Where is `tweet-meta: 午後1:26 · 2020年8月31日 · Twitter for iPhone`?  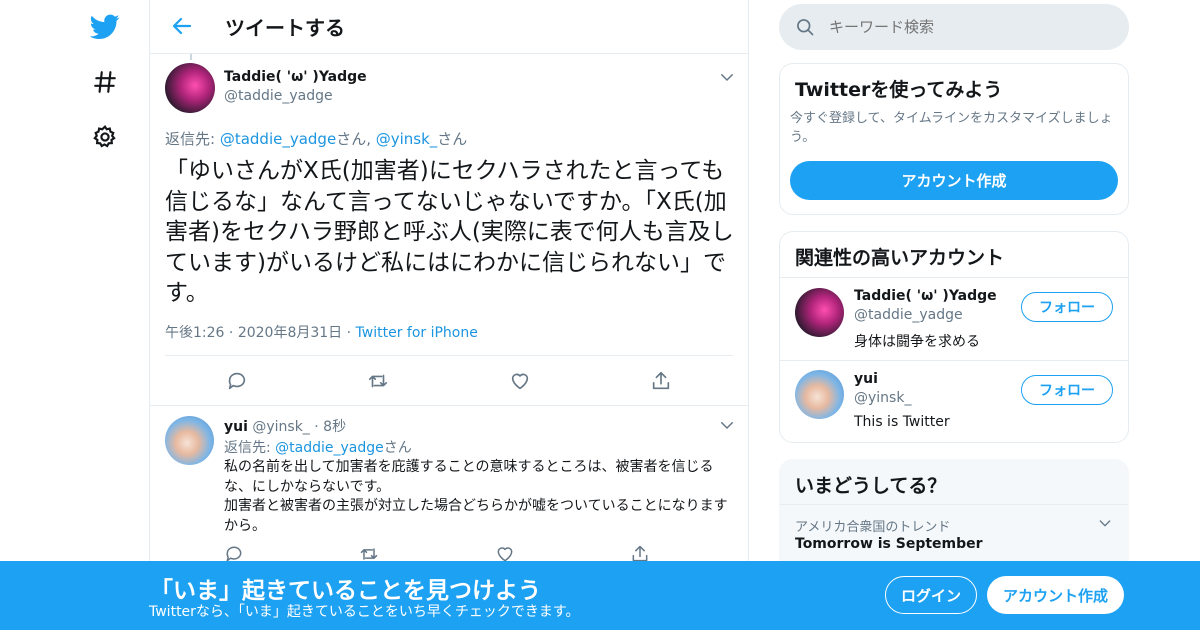 tweet-meta: 午後1:26 · 2020年8月31日 · Twitter for iPhone is located at coordinates (321, 332).